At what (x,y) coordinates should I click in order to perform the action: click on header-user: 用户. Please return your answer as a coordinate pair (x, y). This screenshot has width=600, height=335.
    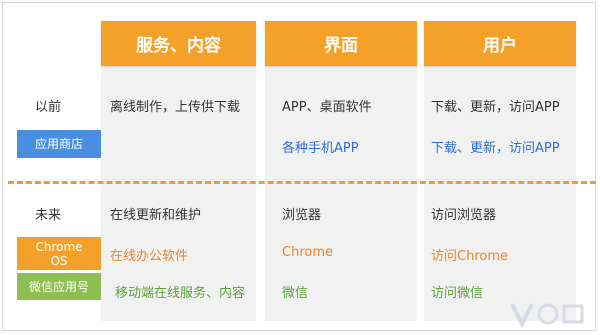
    Looking at the image, I should click on (500, 43).